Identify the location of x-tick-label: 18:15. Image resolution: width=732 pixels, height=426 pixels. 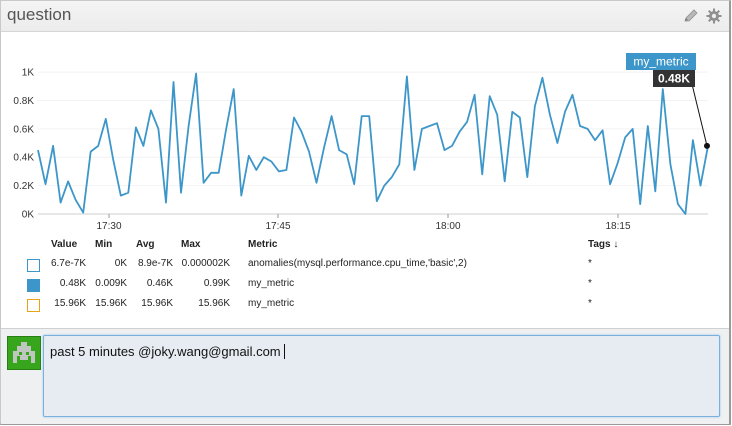
(617, 226).